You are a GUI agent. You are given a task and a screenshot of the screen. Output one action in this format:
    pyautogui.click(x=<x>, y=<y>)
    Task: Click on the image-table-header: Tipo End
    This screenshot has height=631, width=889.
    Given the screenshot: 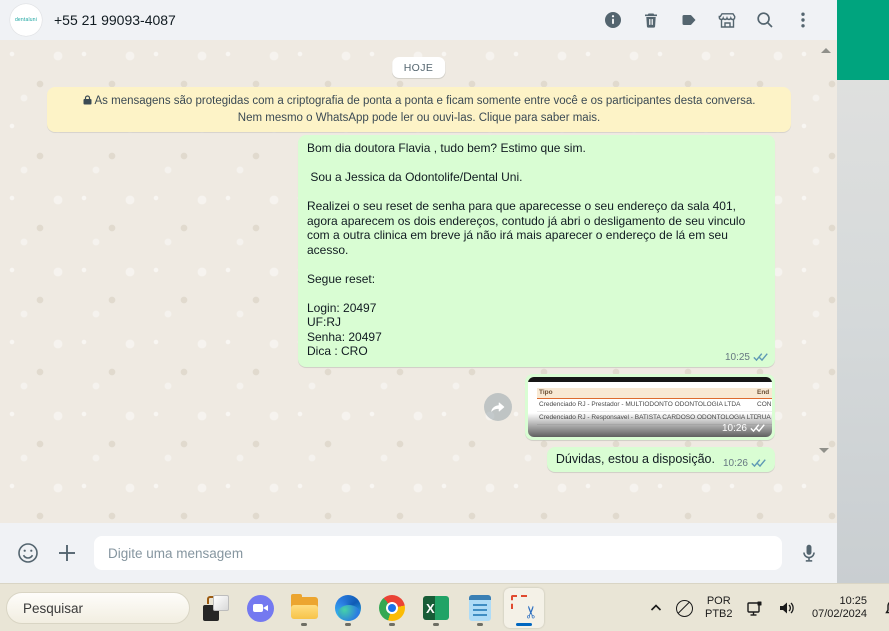 What is the action you would take?
    pyautogui.click(x=654, y=393)
    